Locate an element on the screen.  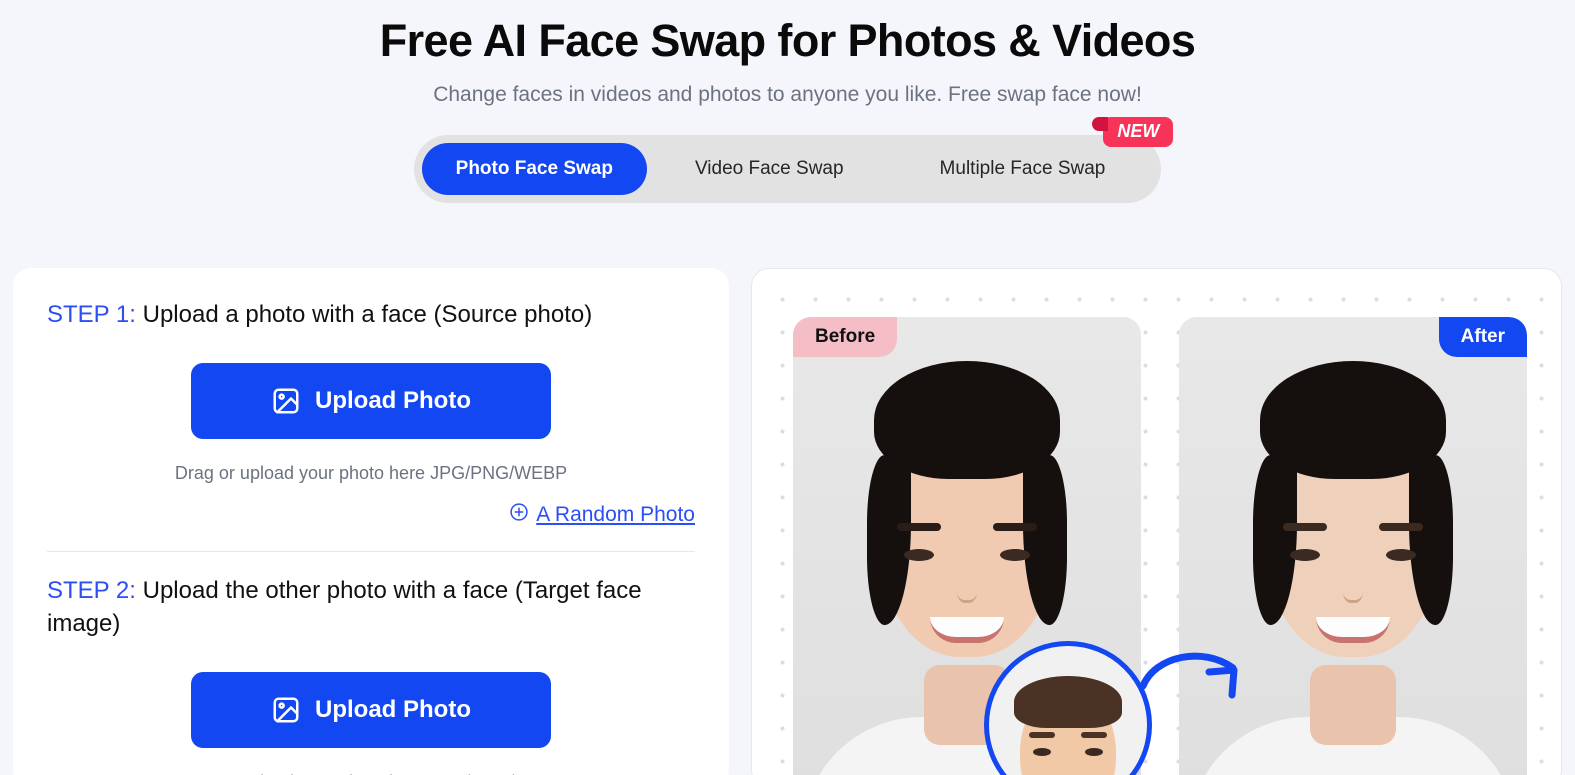
plus-circle-icon is located at coordinates (519, 514).